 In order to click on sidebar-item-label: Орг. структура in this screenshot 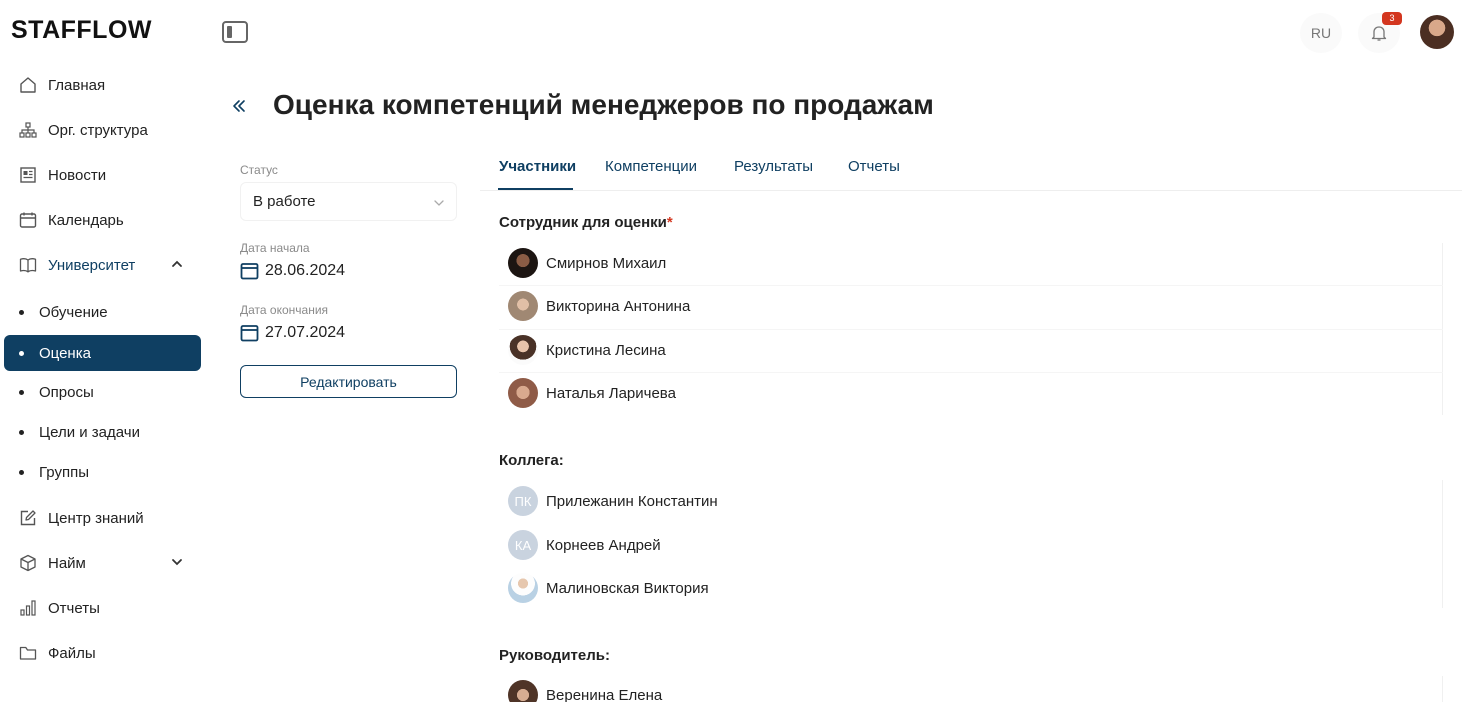, I will do `click(98, 130)`.